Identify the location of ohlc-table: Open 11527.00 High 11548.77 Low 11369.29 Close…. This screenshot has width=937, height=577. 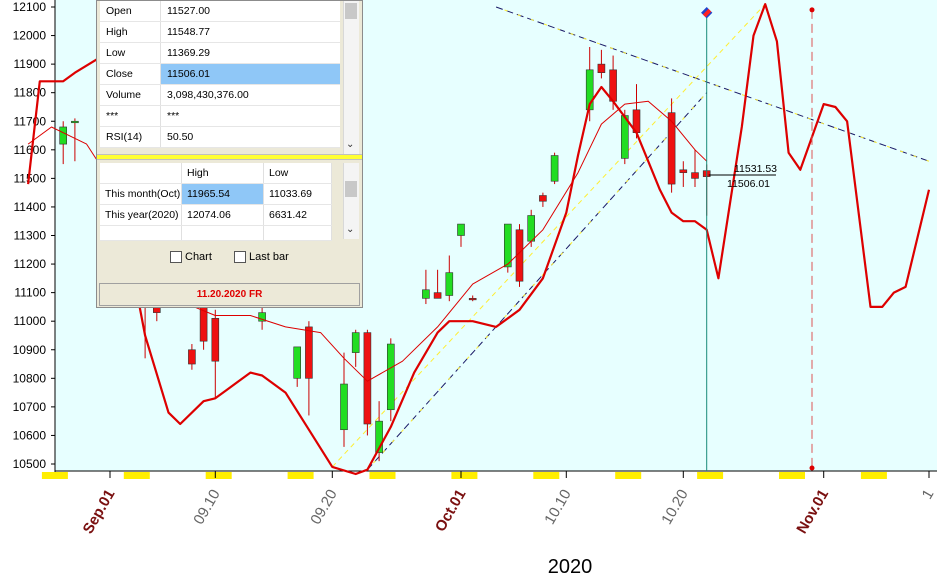
(220, 74).